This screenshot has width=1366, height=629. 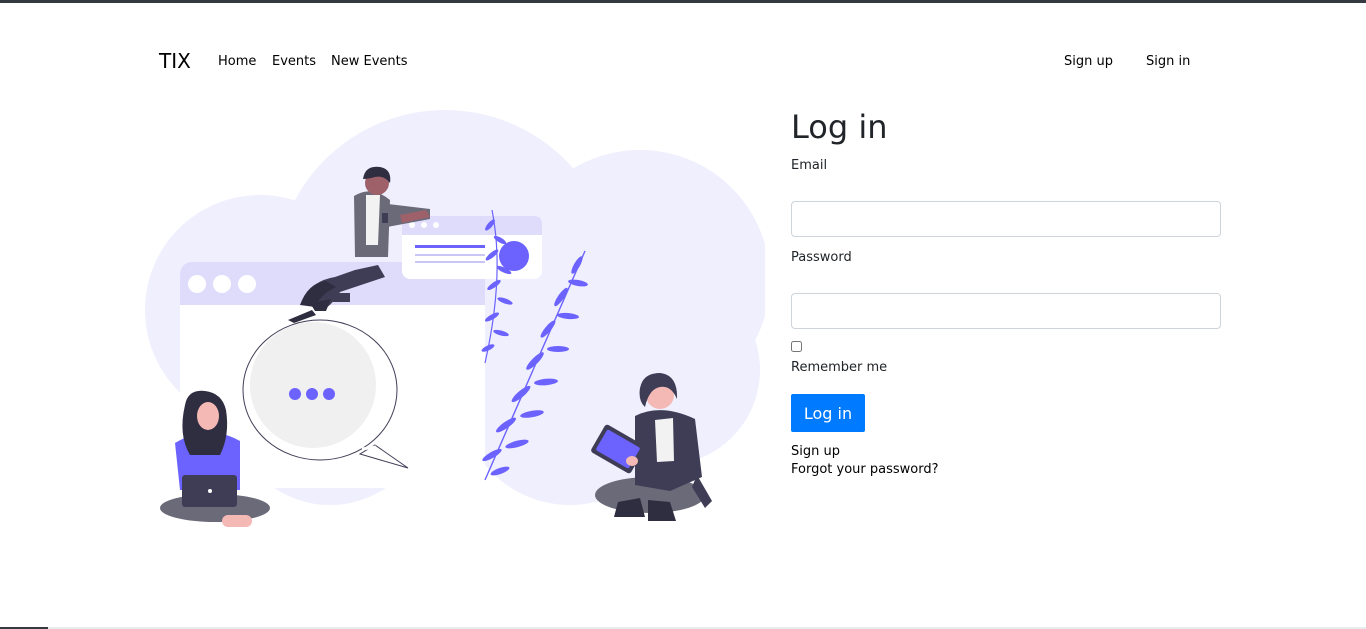 I want to click on login-button: Log in, so click(x=828, y=413).